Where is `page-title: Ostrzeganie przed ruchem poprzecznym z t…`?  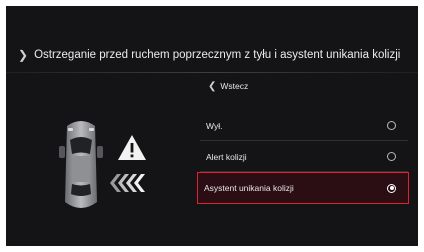
page-title: Ostrzeganie przed ruchem poprzecznym z t… is located at coordinates (217, 55).